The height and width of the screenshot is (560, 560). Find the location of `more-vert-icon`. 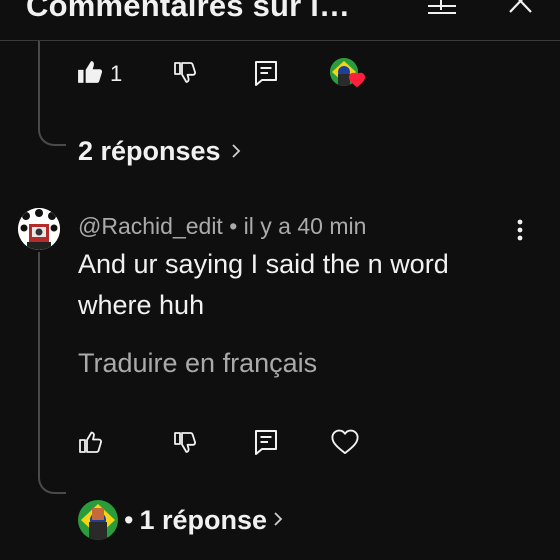

more-vert-icon is located at coordinates (520, 230).